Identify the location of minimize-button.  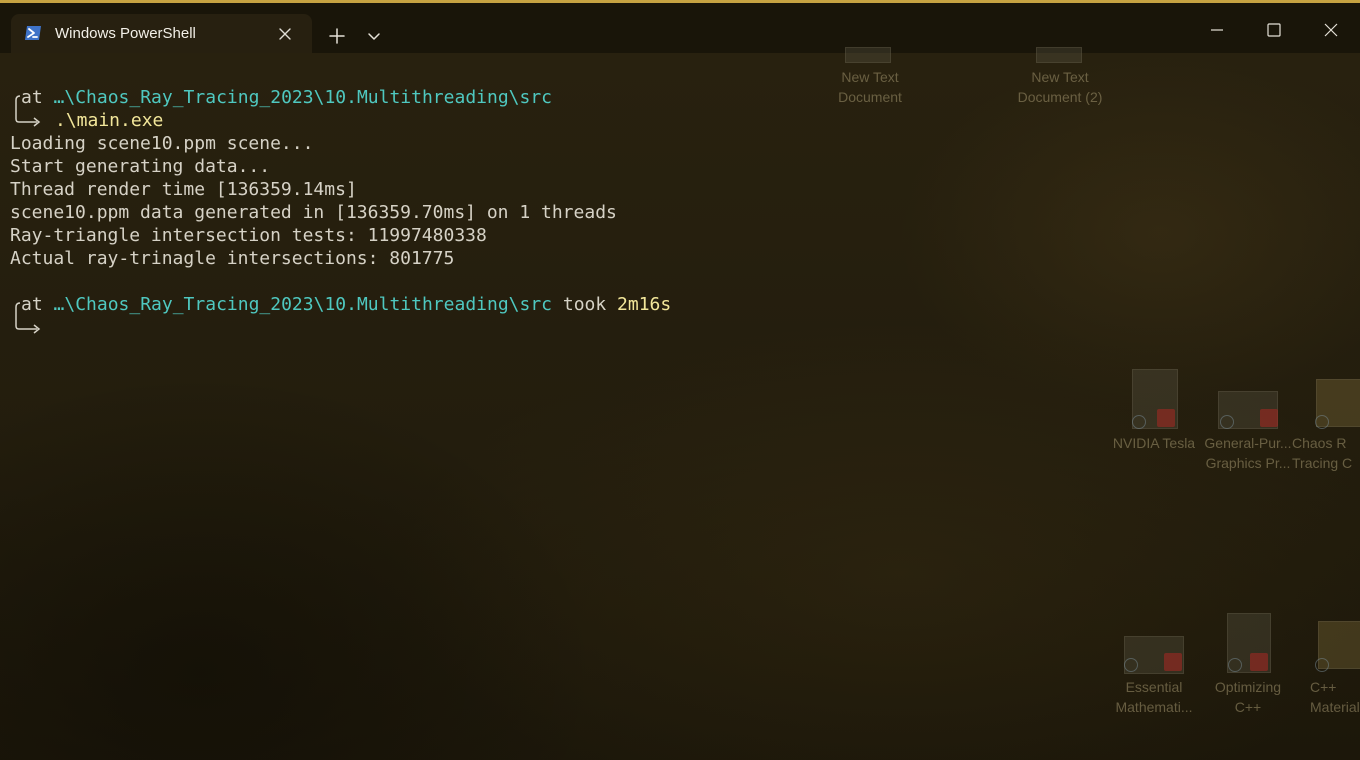
(1217, 30).